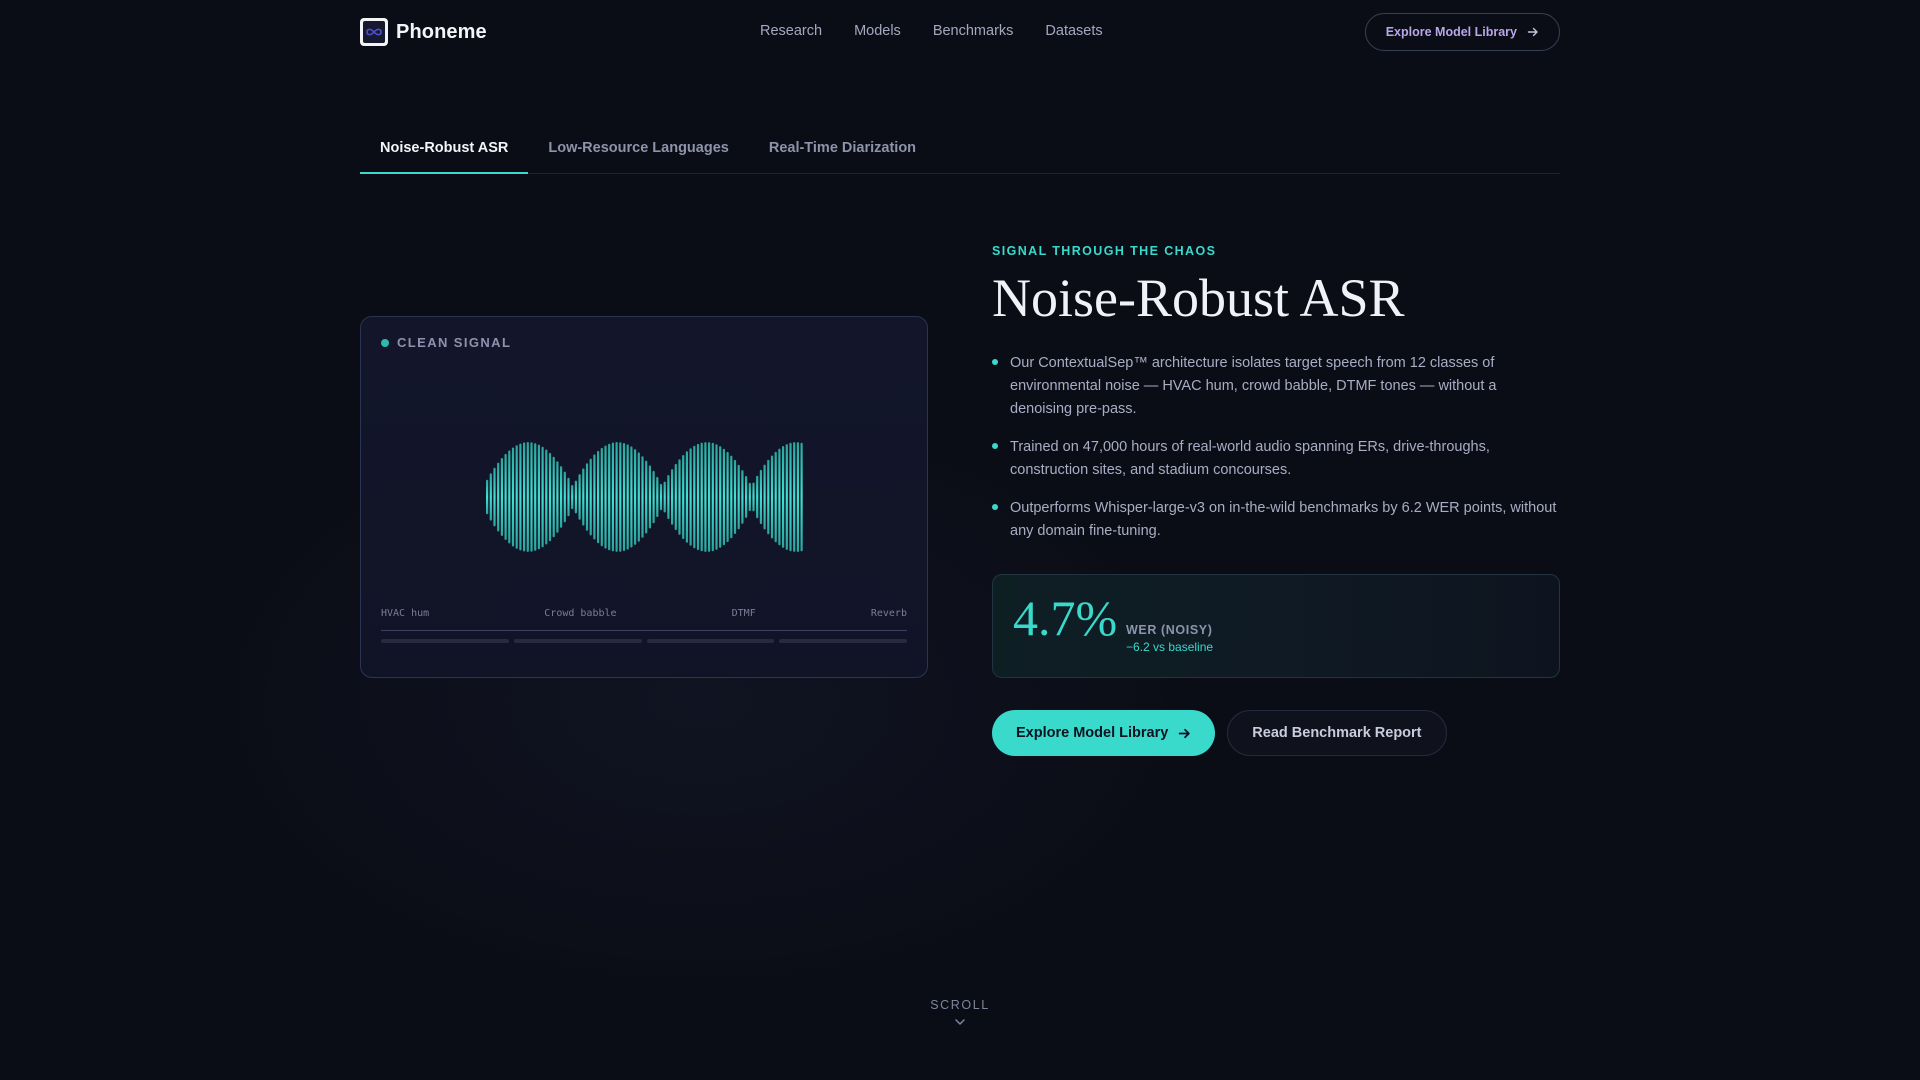  Describe the element at coordinates (1092, 733) in the screenshot. I see `explore-model-library-label: Explore Model Library` at that location.